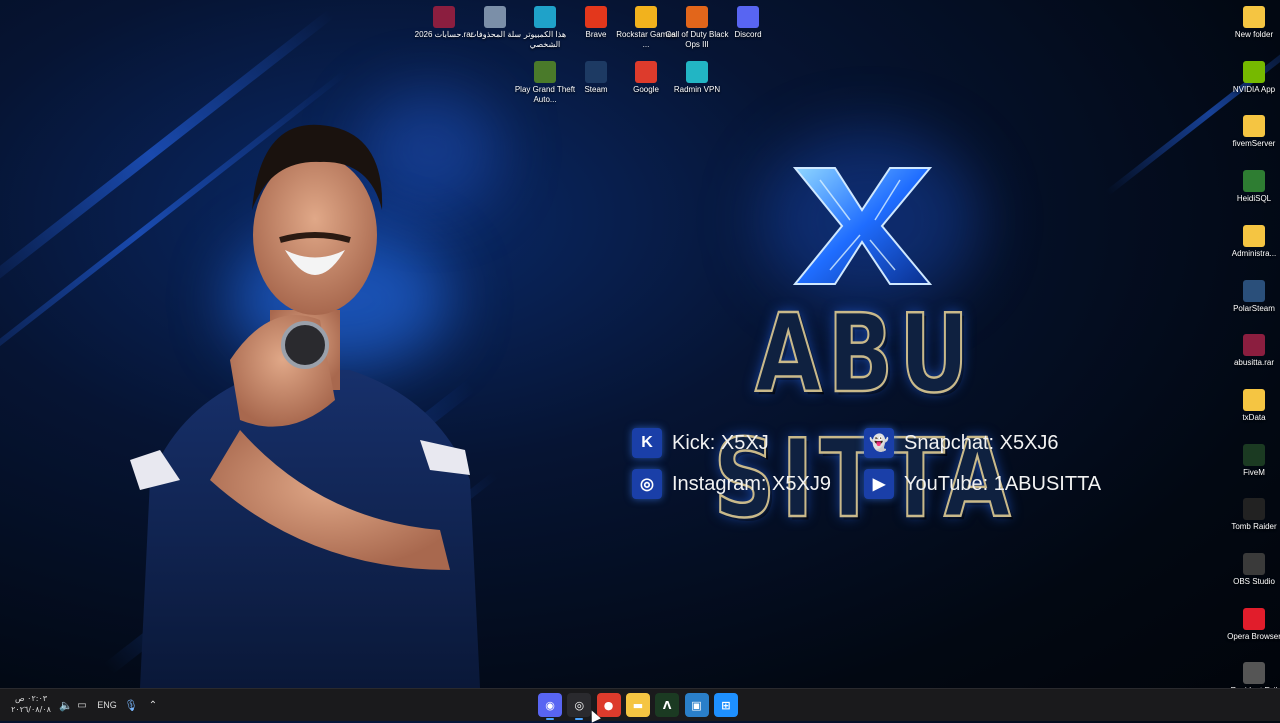 The width and height of the screenshot is (1280, 723). Describe the element at coordinates (153, 705) in the screenshot. I see `chevron-up-icon: ⌃` at that location.